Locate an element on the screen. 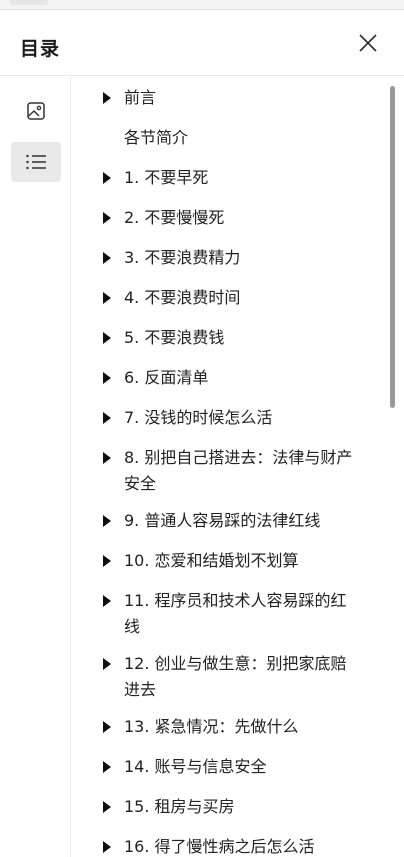 The height and width of the screenshot is (857, 404). toc-item-label: 15. 租房与买房 is located at coordinates (179, 806).